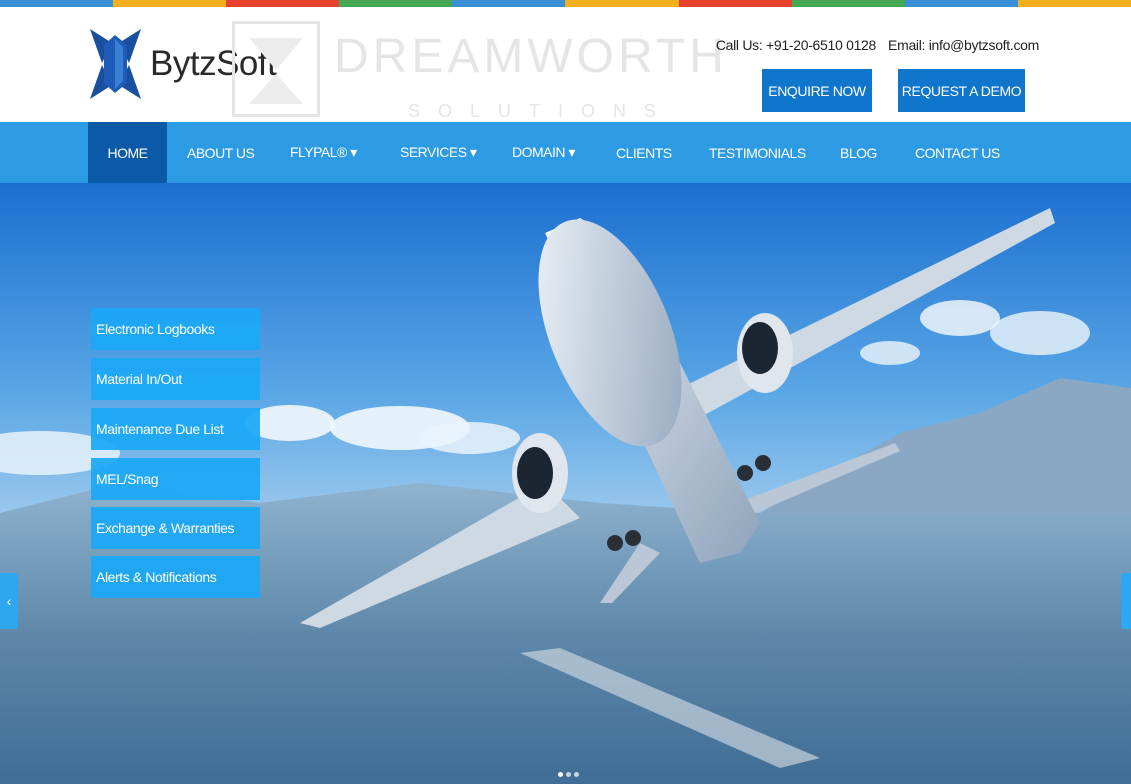 This screenshot has width=1131, height=784. I want to click on watermark-logo-icon, so click(276, 69).